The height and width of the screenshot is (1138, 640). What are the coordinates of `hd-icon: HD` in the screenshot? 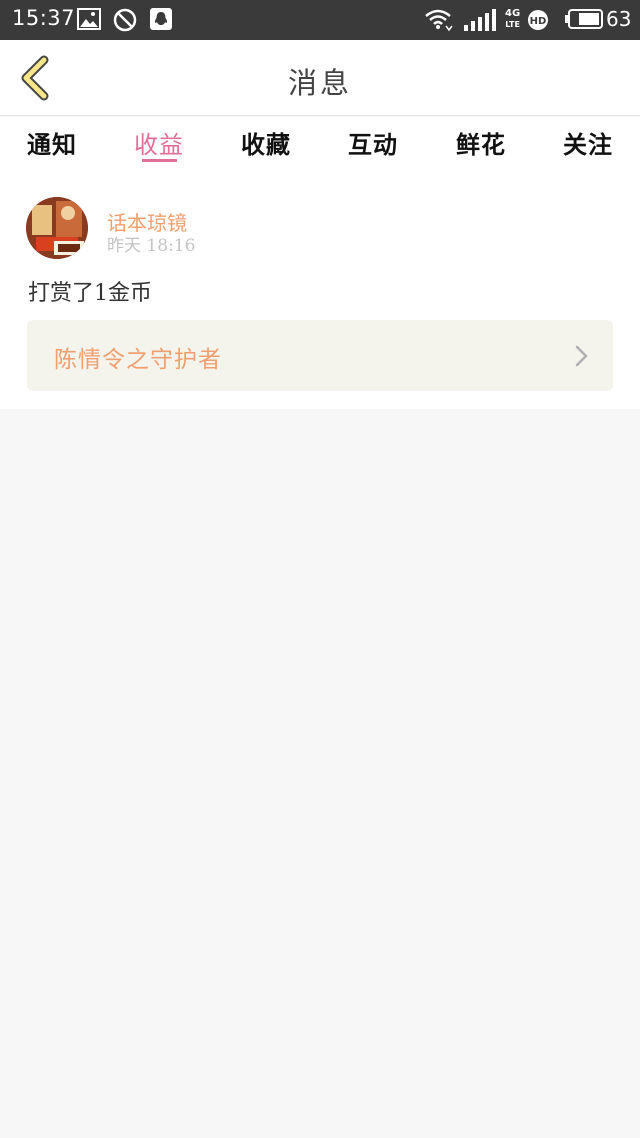 It's located at (538, 20).